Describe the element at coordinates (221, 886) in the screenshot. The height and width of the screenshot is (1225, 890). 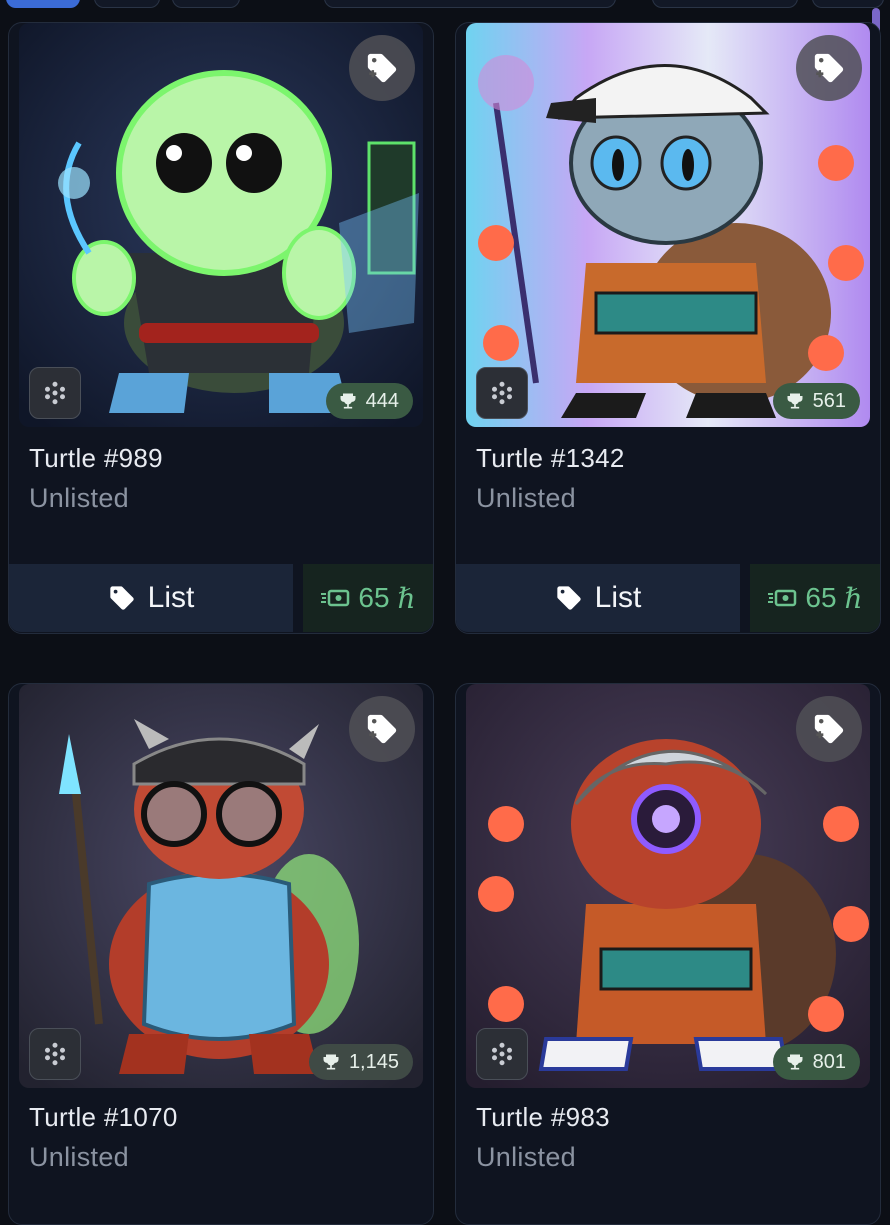
I see `nft-image: 1,145` at that location.